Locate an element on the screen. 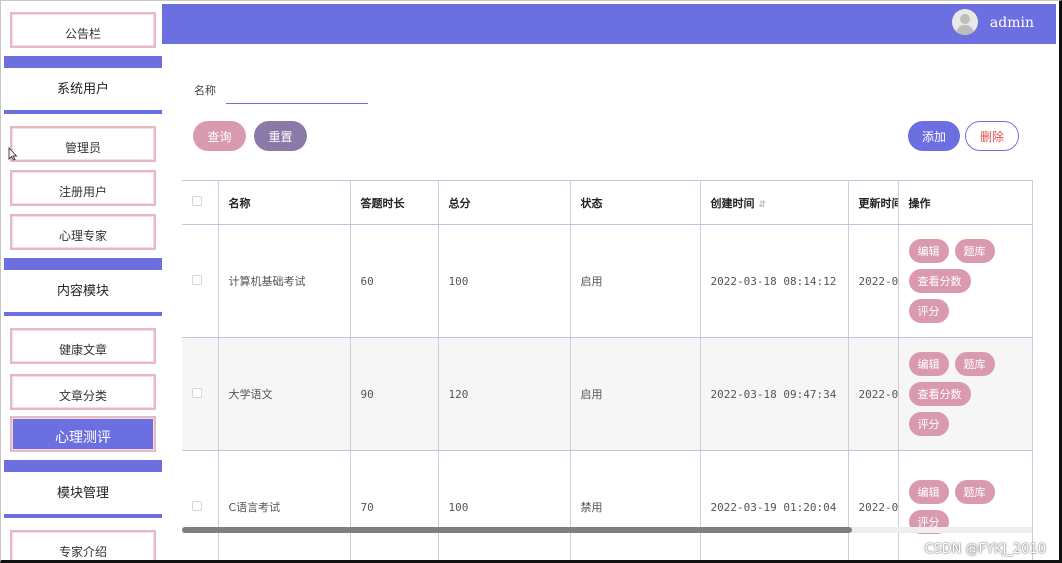 This screenshot has height=563, width=1062. col-header-actions: 操作 is located at coordinates (965, 202).